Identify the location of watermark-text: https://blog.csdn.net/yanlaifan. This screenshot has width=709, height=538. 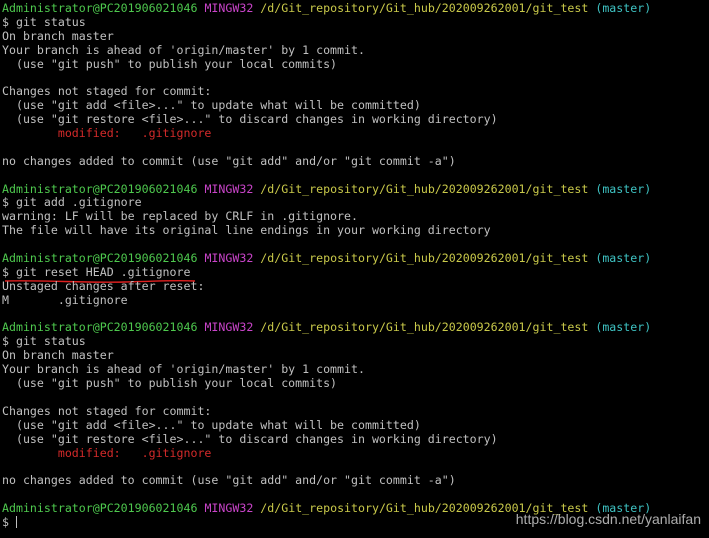
(608, 519).